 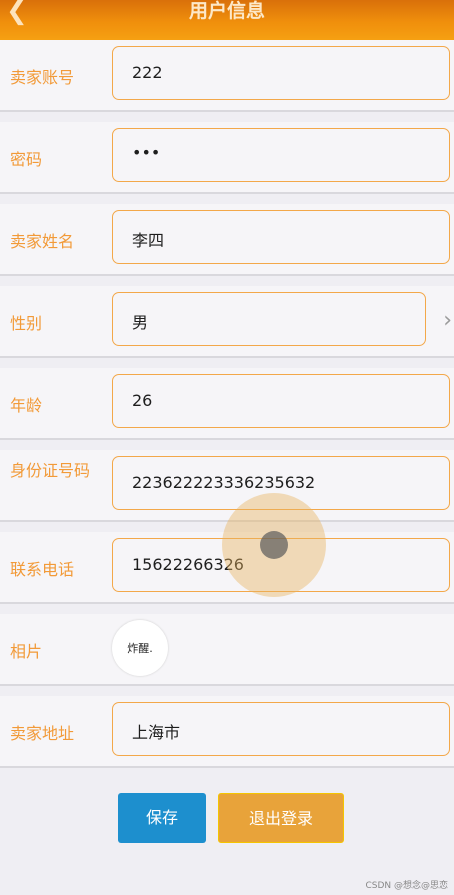 I want to click on touch-point, so click(x=274, y=545).